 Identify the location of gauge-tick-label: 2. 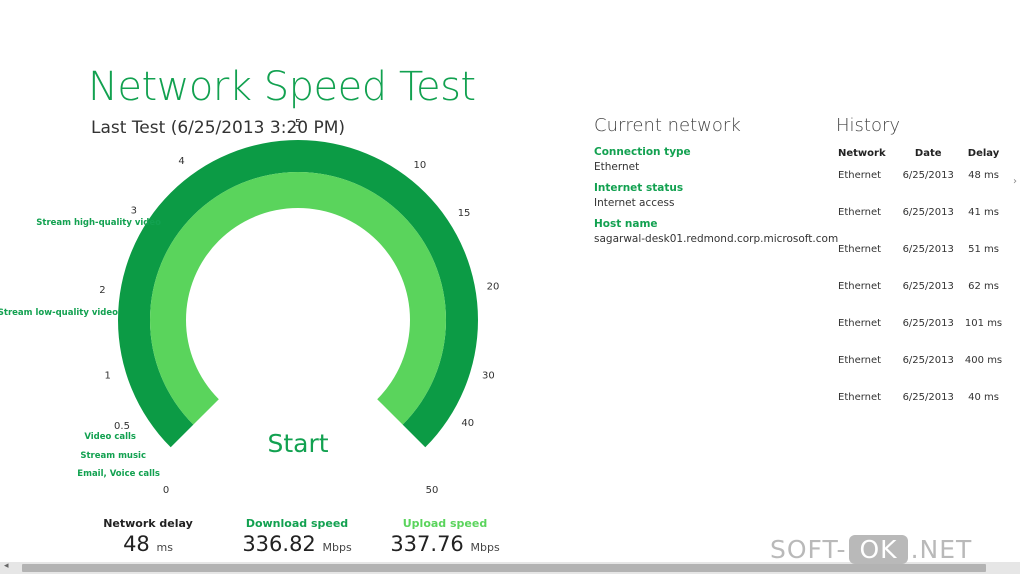
(102, 290).